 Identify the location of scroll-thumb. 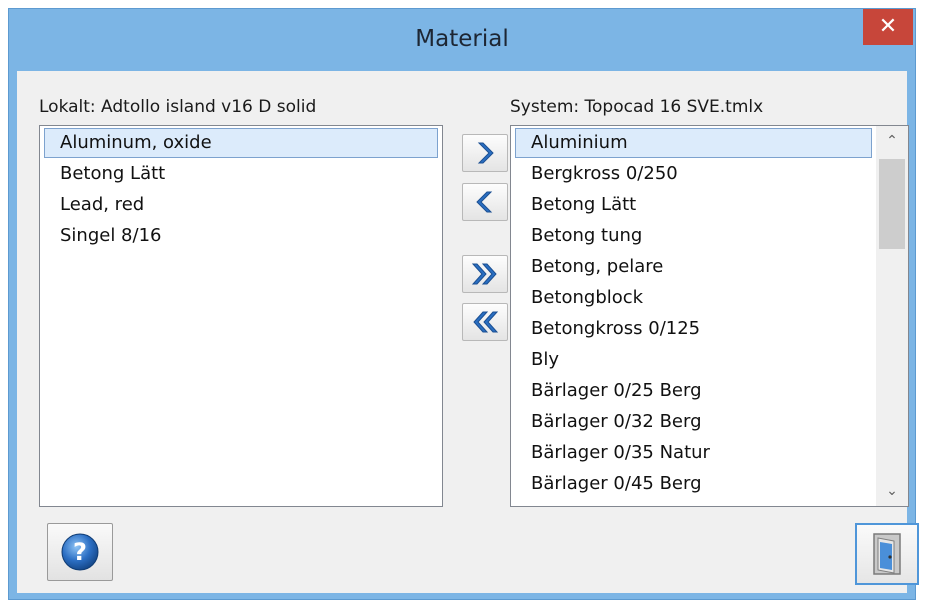
(892, 204).